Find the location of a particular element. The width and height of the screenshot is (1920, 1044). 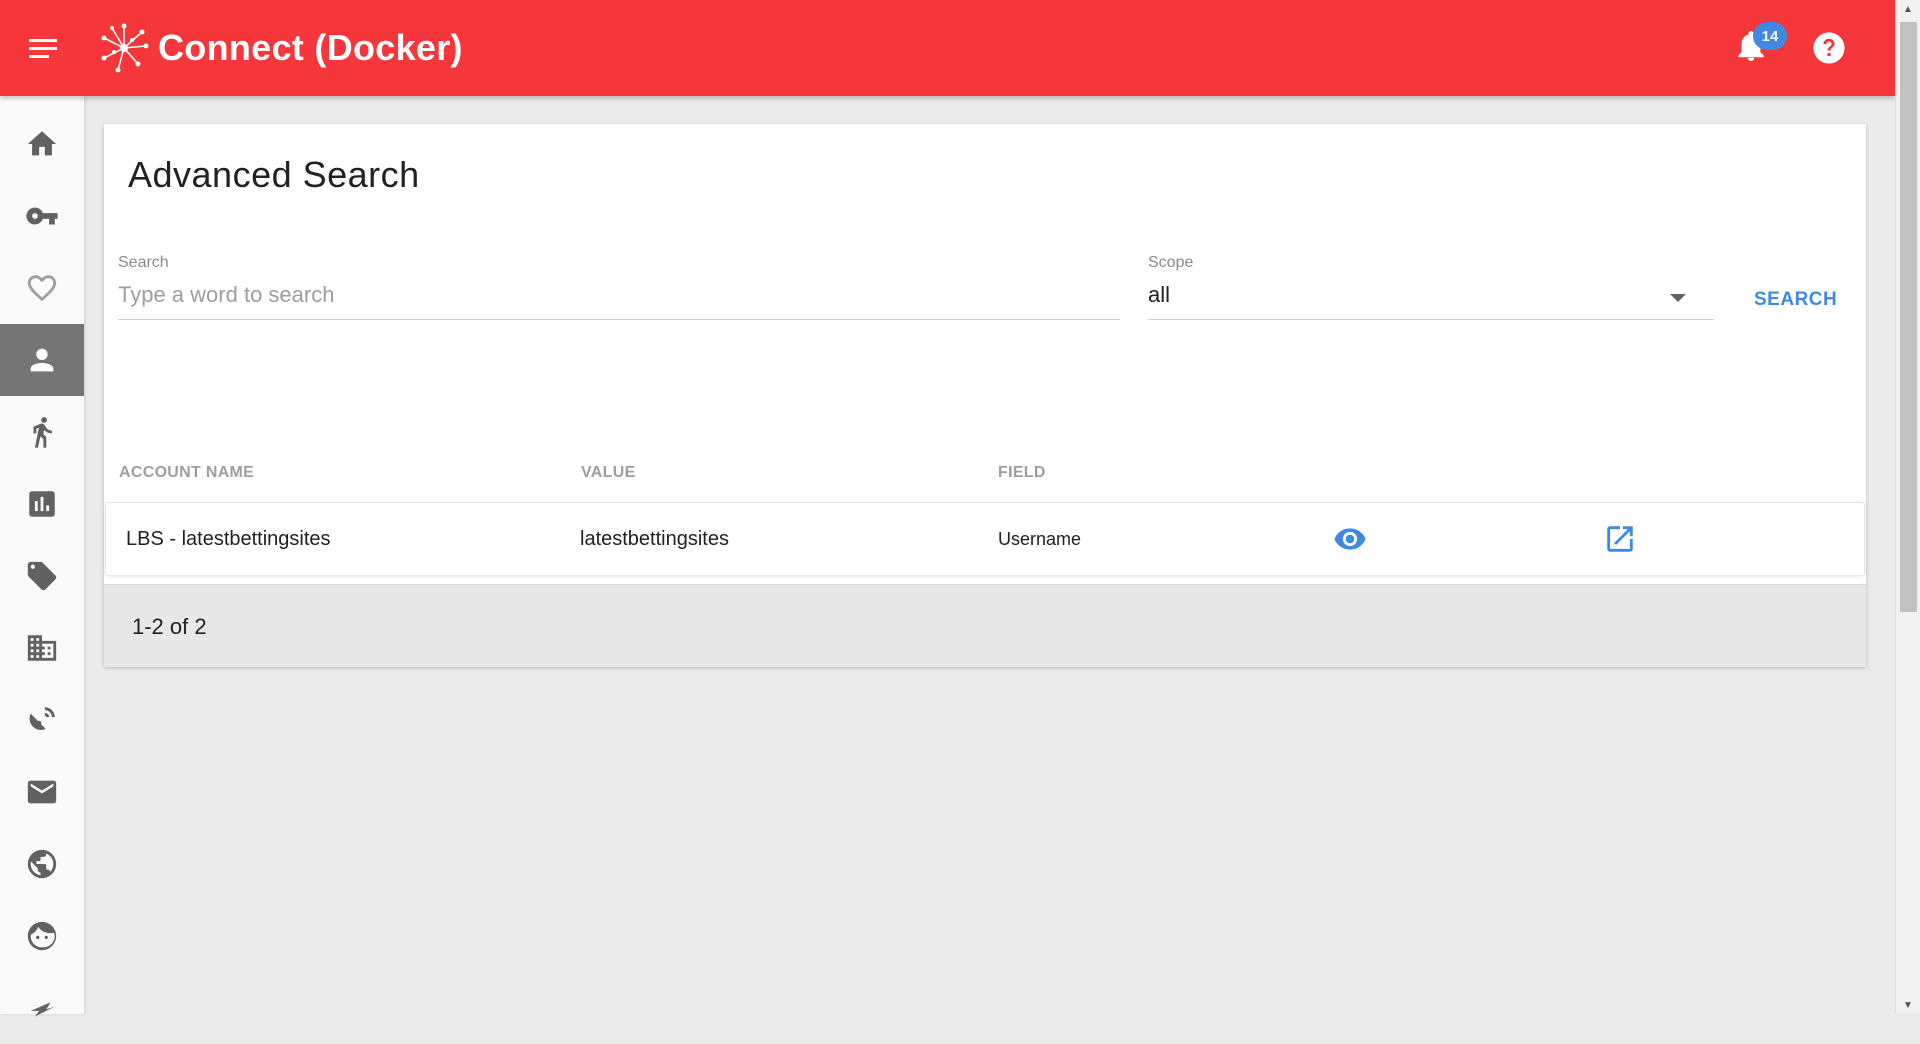

nav-item-web is located at coordinates (42, 864).